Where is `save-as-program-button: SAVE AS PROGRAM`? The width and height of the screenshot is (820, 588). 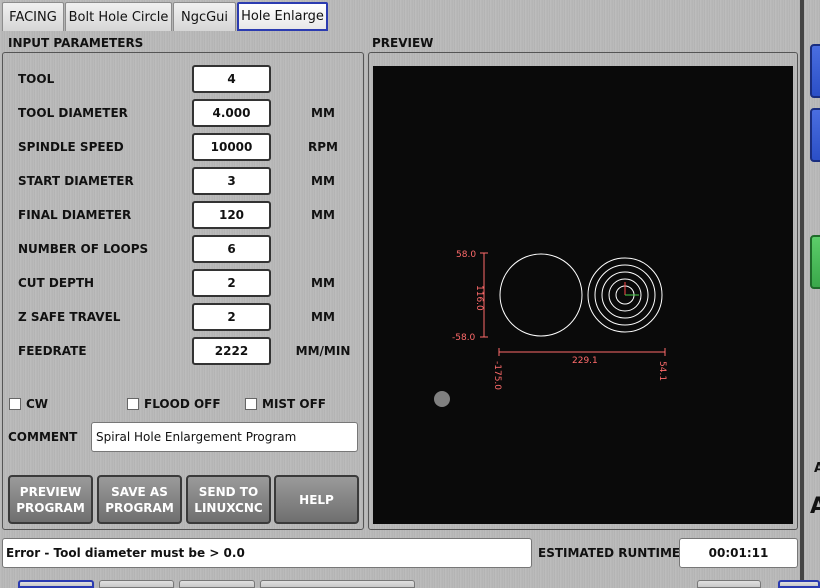 save-as-program-button: SAVE AS PROGRAM is located at coordinates (139, 499).